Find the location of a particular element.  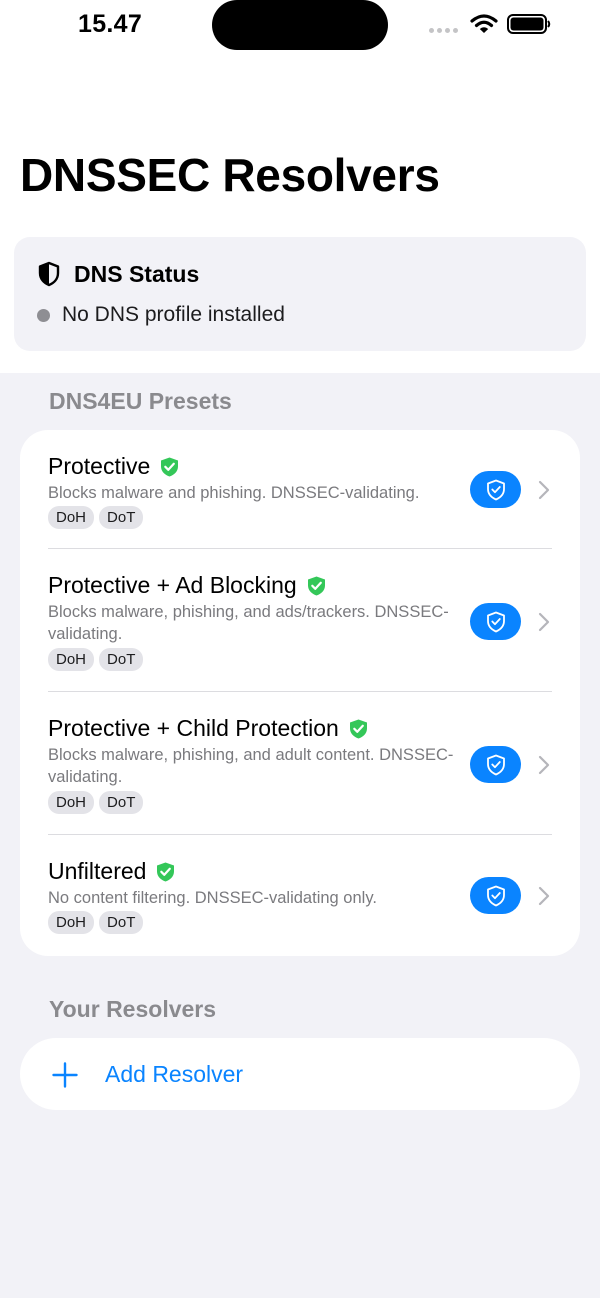

dynamic-island is located at coordinates (300, 25).